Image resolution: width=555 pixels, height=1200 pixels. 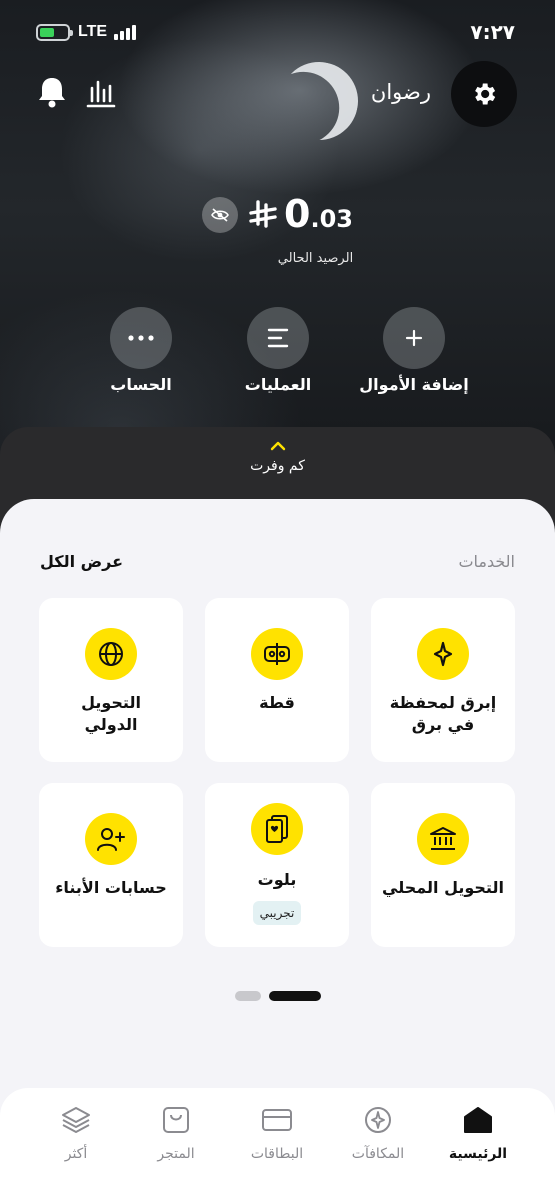 What do you see at coordinates (277, 829) in the screenshot?
I see `cards-icon` at bounding box center [277, 829].